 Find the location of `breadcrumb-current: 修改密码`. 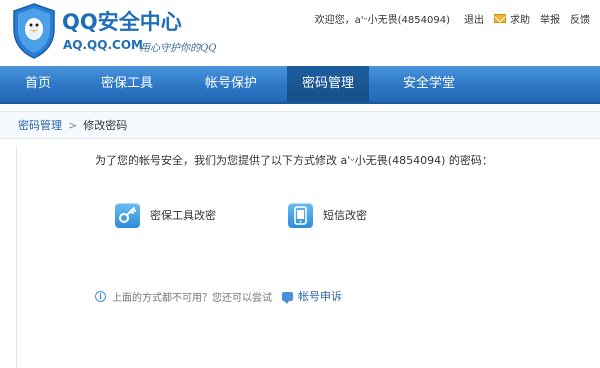

breadcrumb-current: 修改密码 is located at coordinates (105, 125).